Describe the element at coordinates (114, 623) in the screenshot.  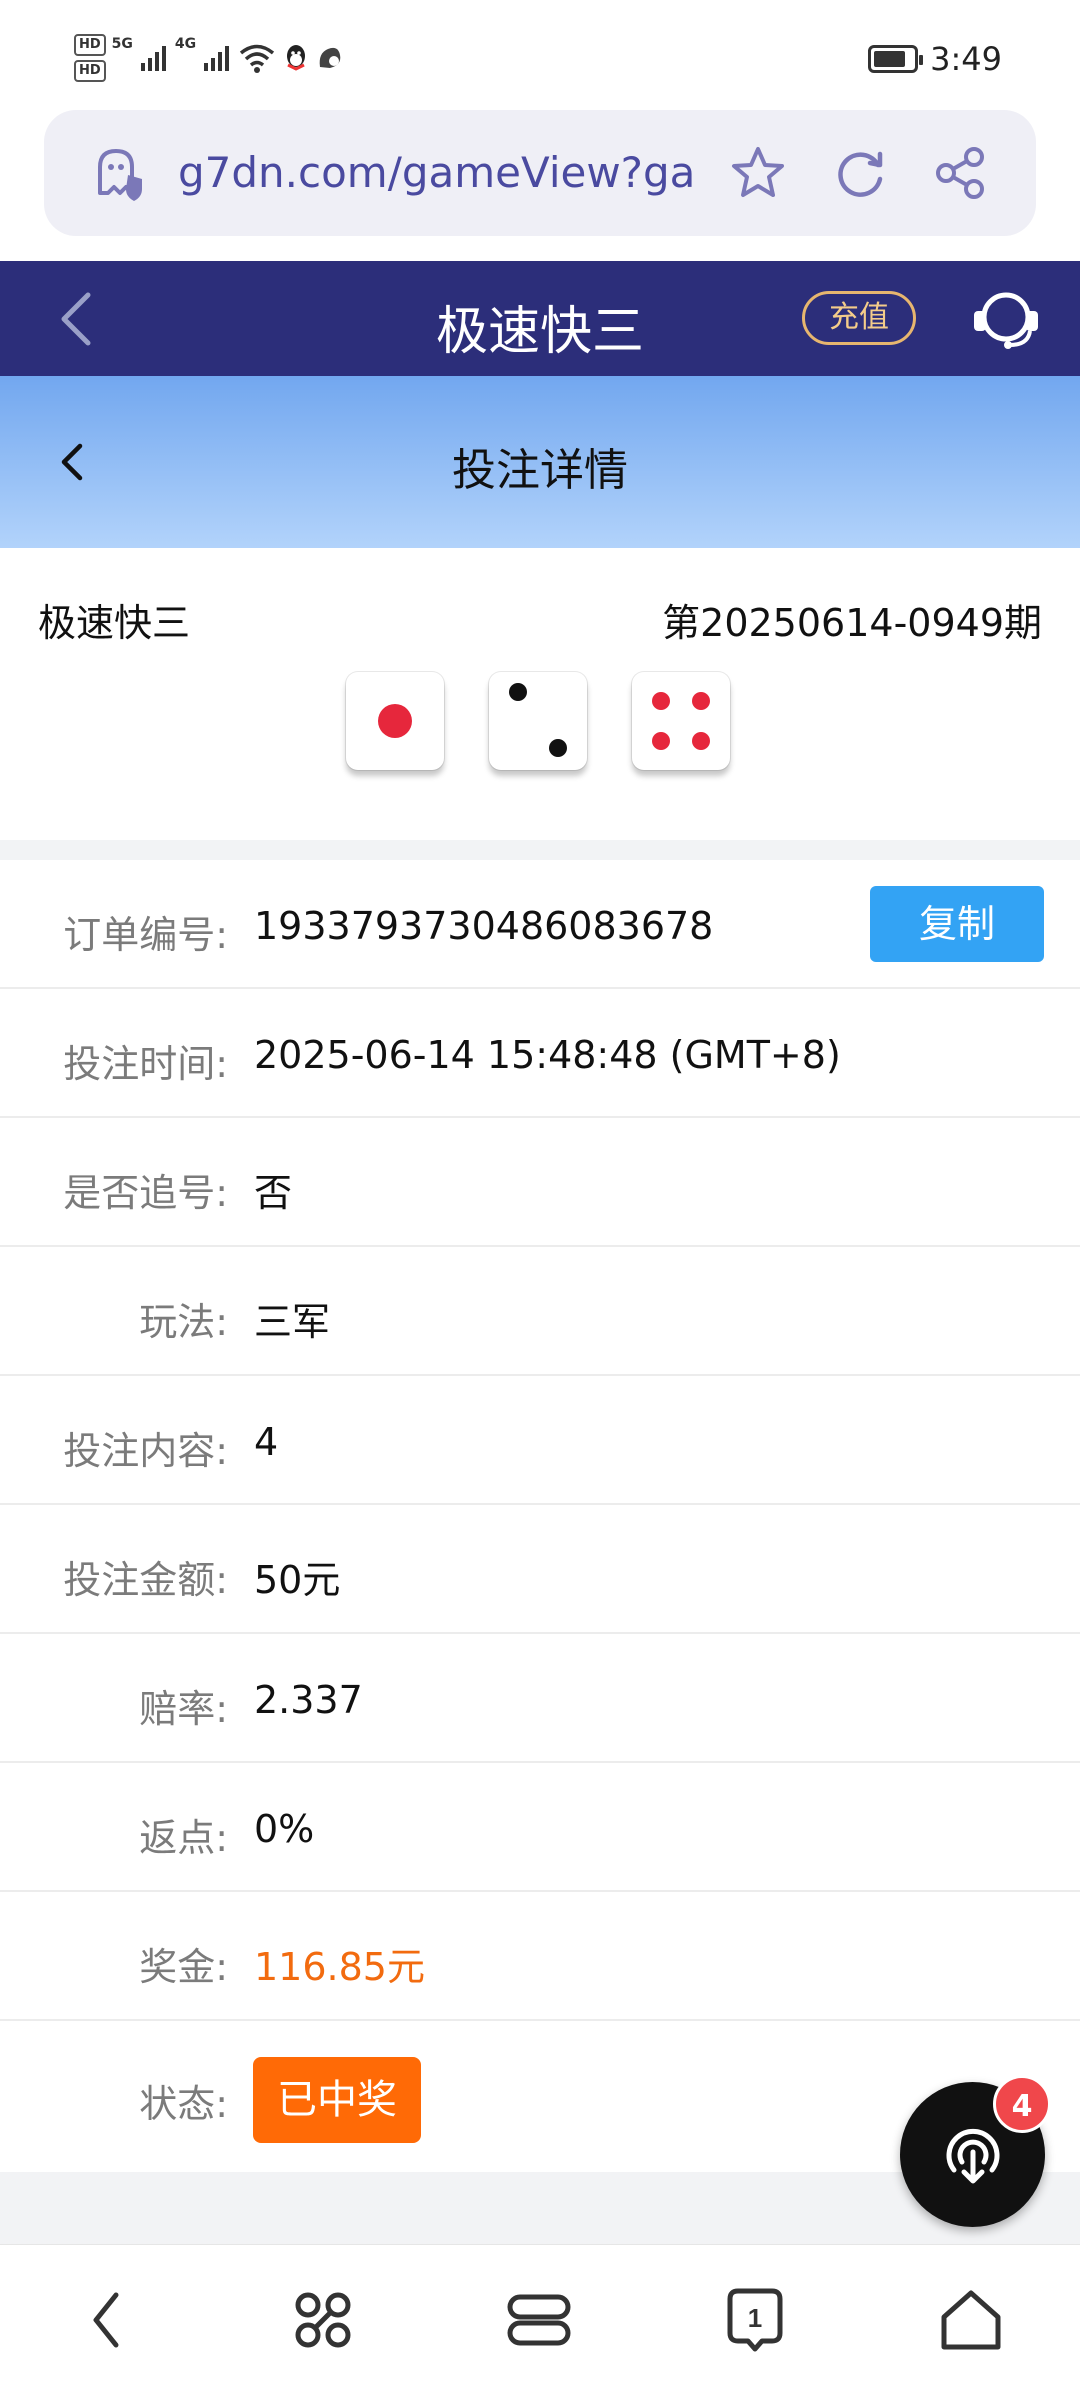
I see `game-name: 极速快三` at that location.